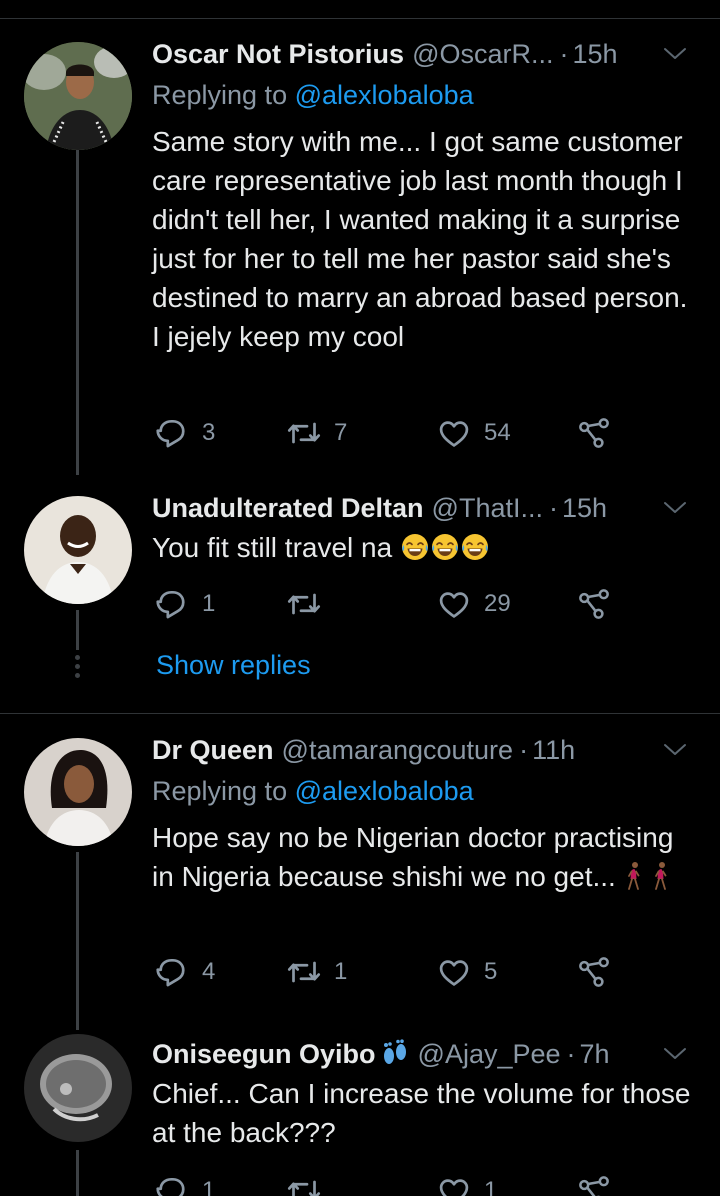 This screenshot has width=720, height=1196. I want to click on tweet-header: Oniseegun Oyibo @Ajay_Pee · 7h, so click(426, 1054).